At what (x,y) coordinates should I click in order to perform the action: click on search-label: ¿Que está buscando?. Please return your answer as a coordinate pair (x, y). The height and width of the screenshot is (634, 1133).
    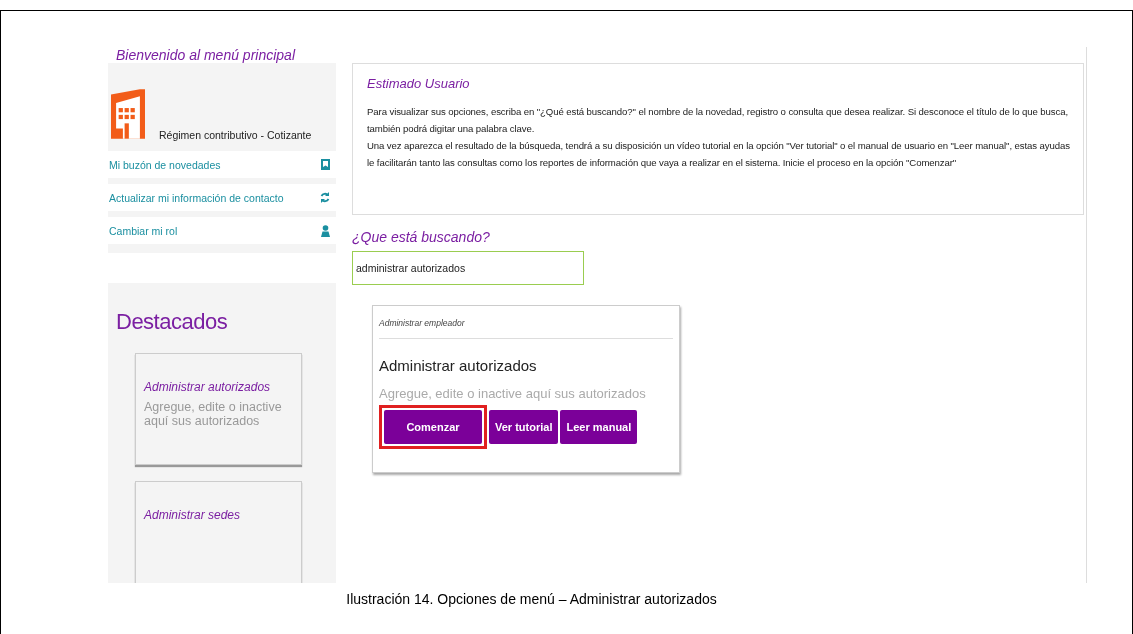
    Looking at the image, I should click on (421, 237).